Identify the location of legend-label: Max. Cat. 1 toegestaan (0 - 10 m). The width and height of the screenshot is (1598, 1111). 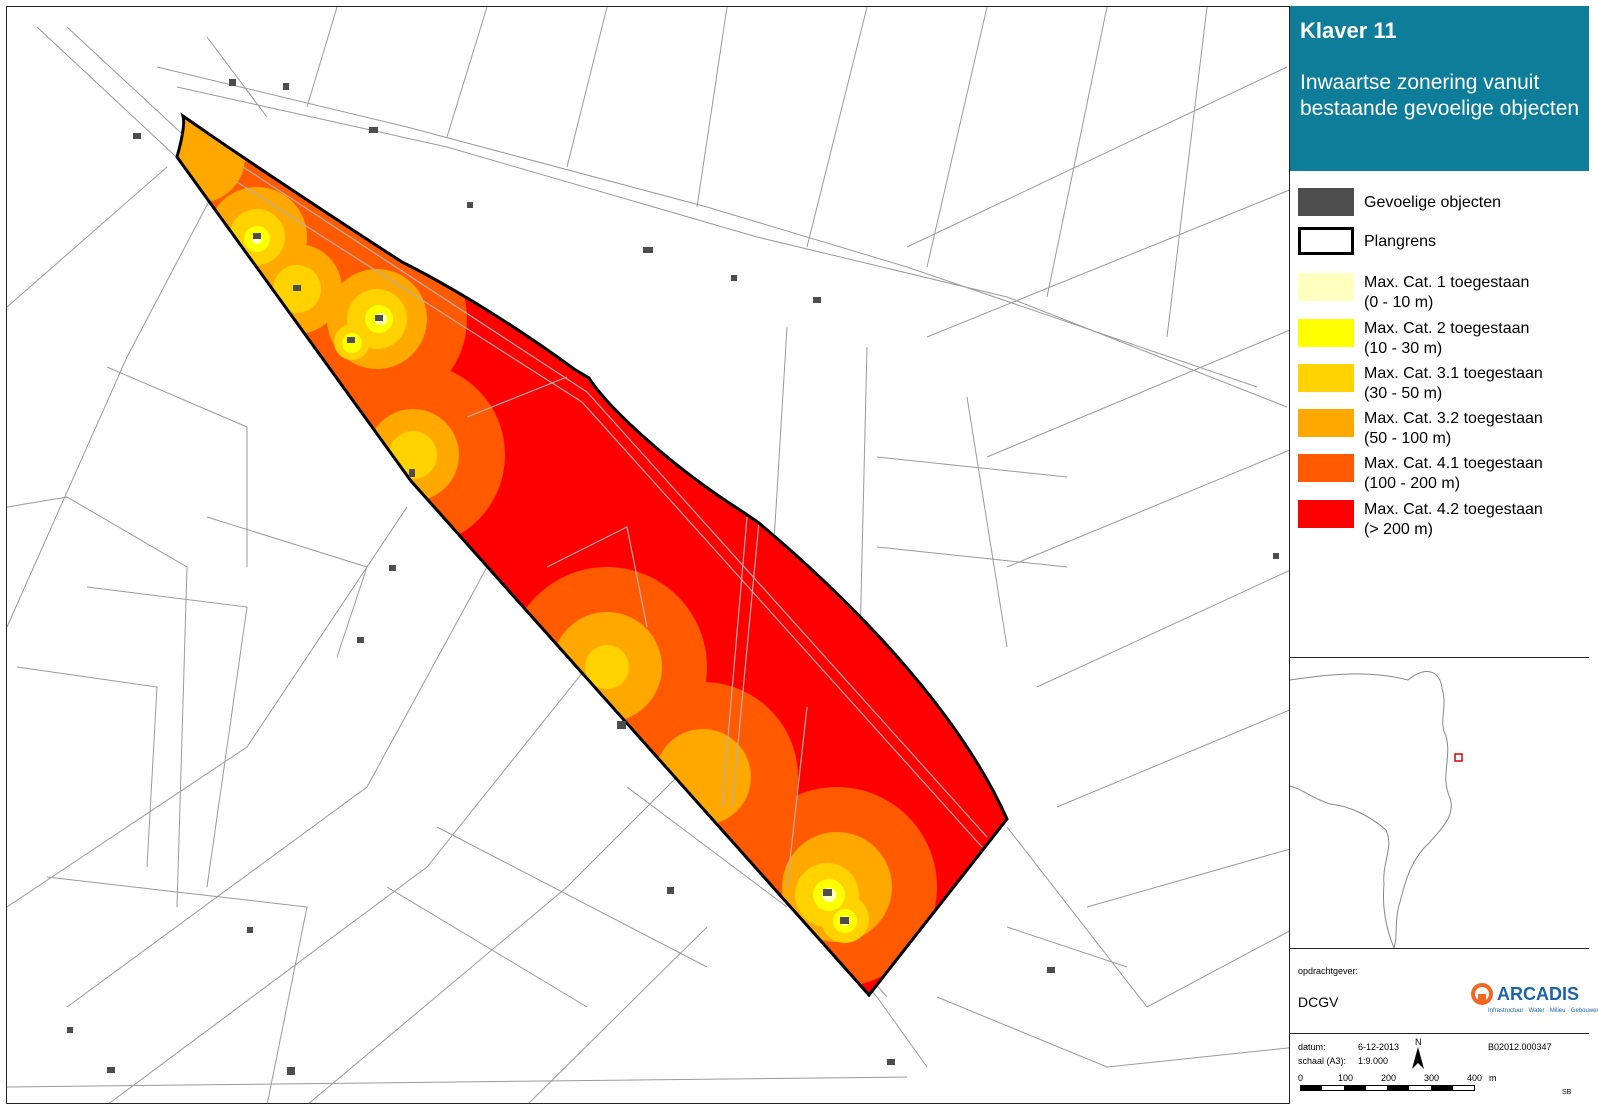
(1447, 292).